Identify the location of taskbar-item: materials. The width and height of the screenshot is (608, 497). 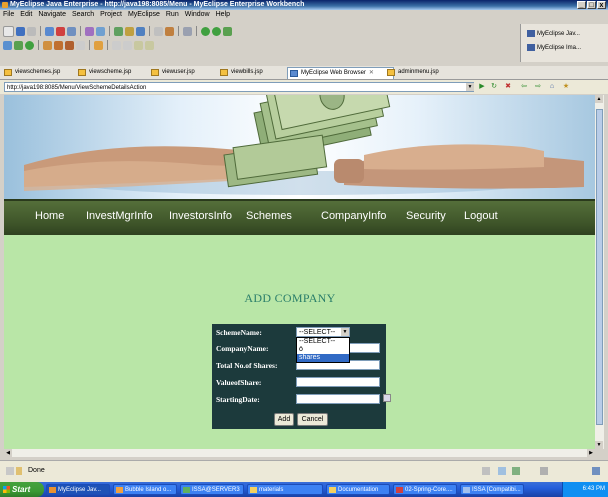
(285, 489).